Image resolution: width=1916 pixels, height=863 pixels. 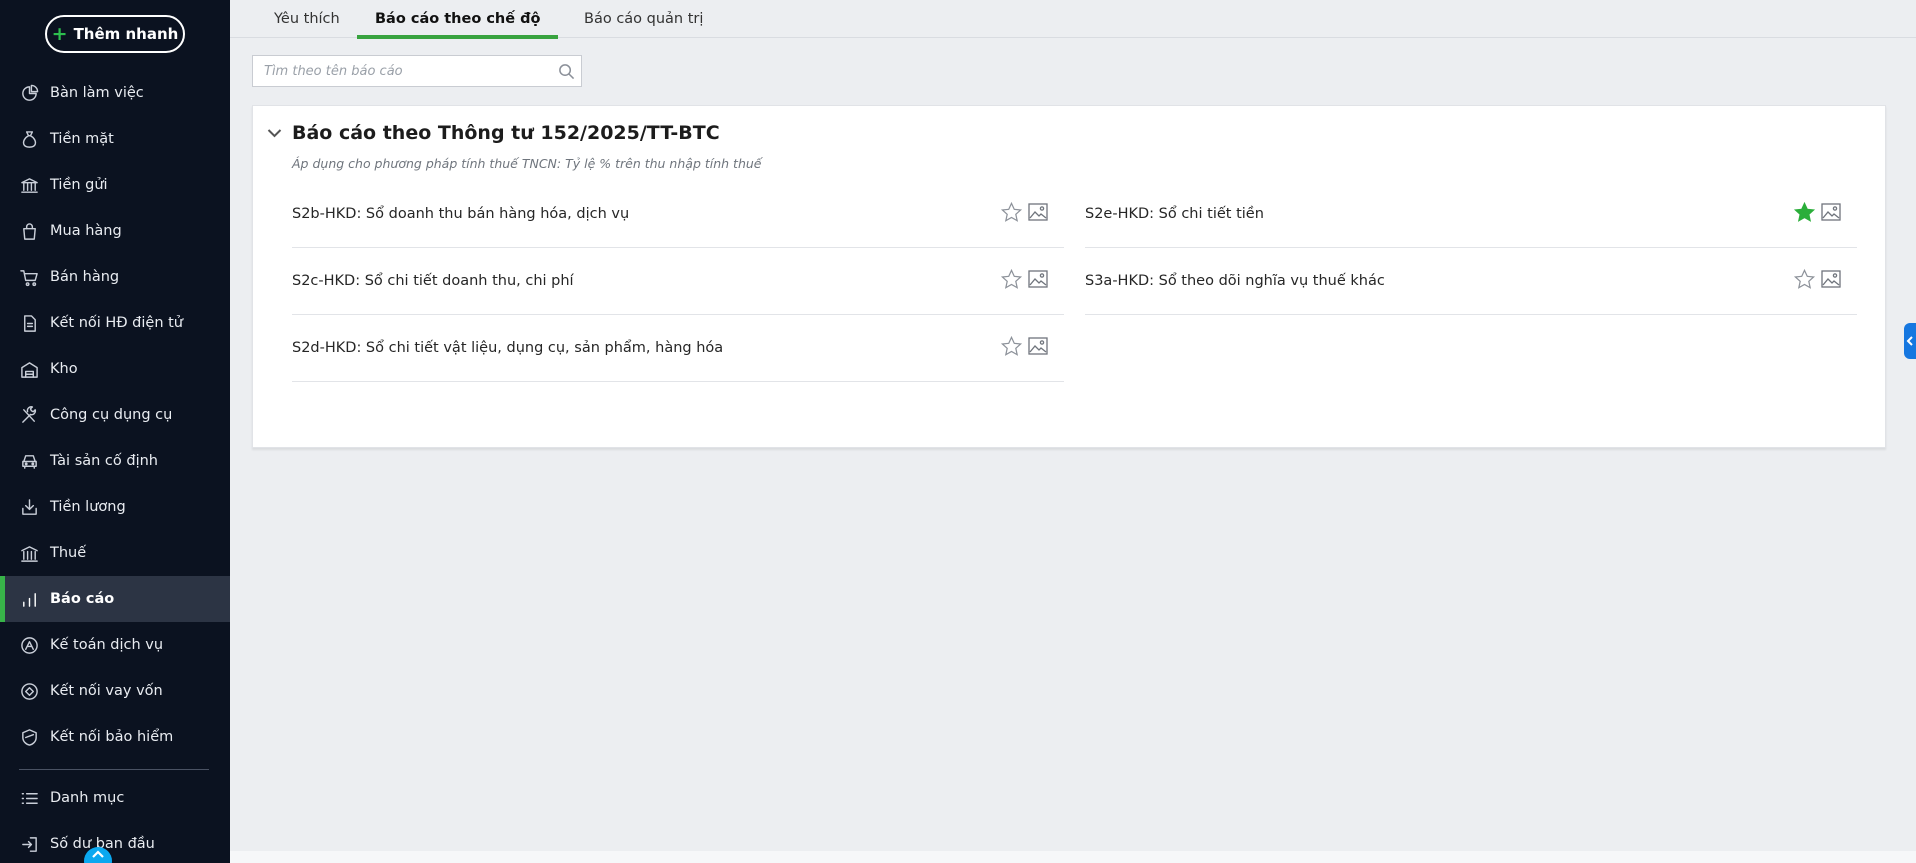 What do you see at coordinates (115, 842) in the screenshot?
I see `sidebar-item-opening-balance: Số dư ban đầu` at bounding box center [115, 842].